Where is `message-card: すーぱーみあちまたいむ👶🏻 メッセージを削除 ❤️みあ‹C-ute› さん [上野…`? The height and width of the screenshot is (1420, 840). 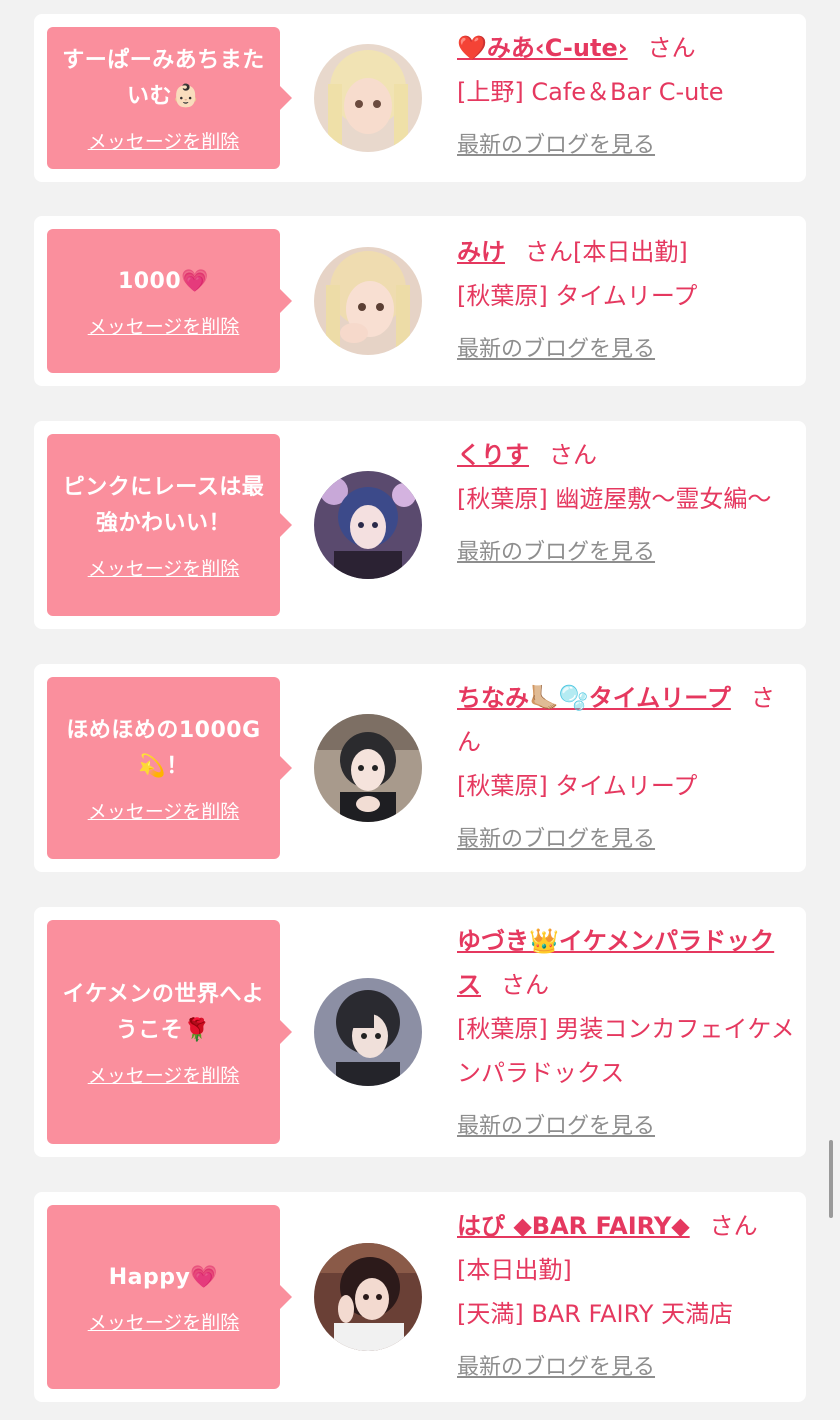 message-card: すーぱーみあちまたいむ👶🏻 メッセージを削除 ❤️みあ‹C-ute› さん [上野… is located at coordinates (420, 98).